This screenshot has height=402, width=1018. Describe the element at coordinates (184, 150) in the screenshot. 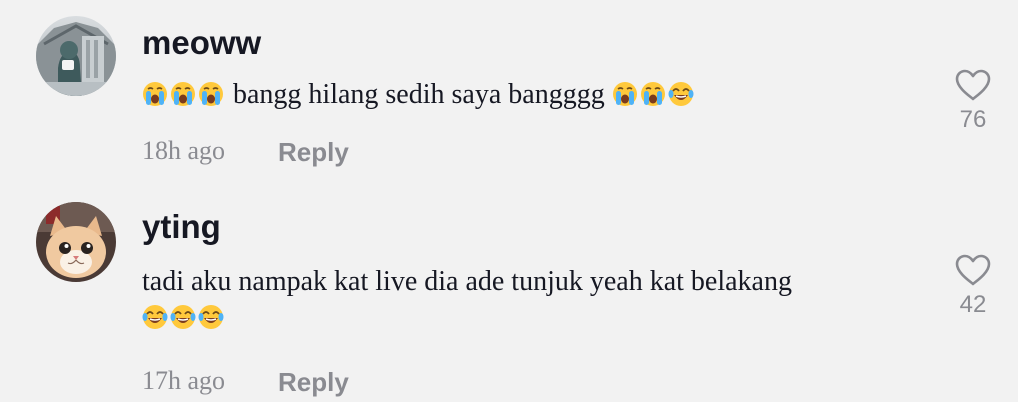

I see `comment-time: 18h ago` at that location.